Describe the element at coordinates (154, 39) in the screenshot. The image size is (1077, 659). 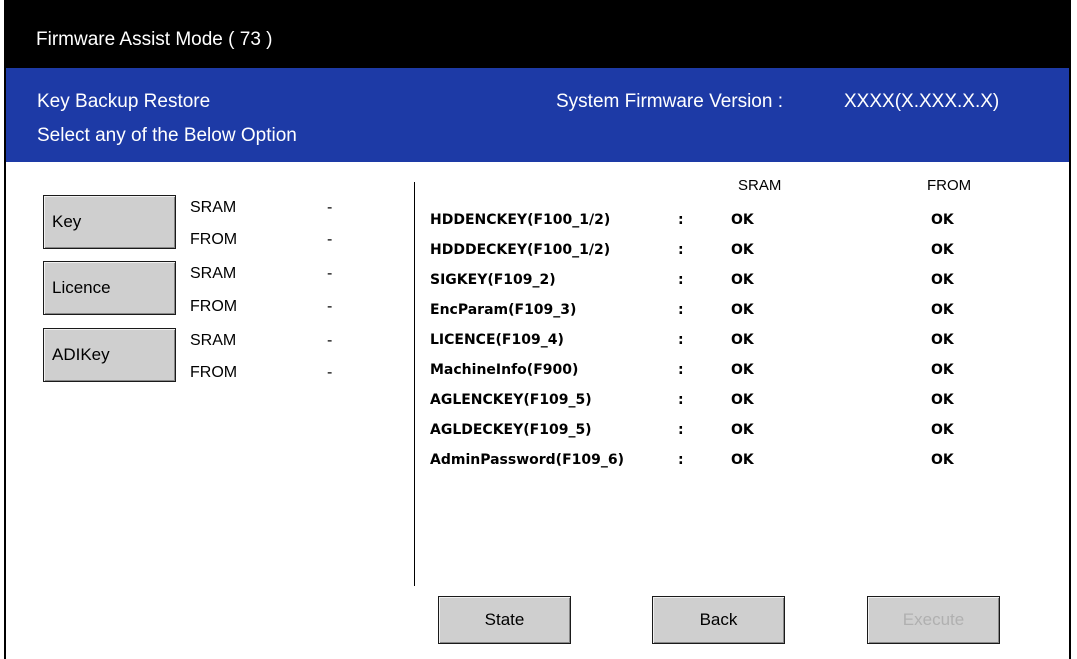
I see `window-title: Firmware Assist Mode ( 73 )` at that location.